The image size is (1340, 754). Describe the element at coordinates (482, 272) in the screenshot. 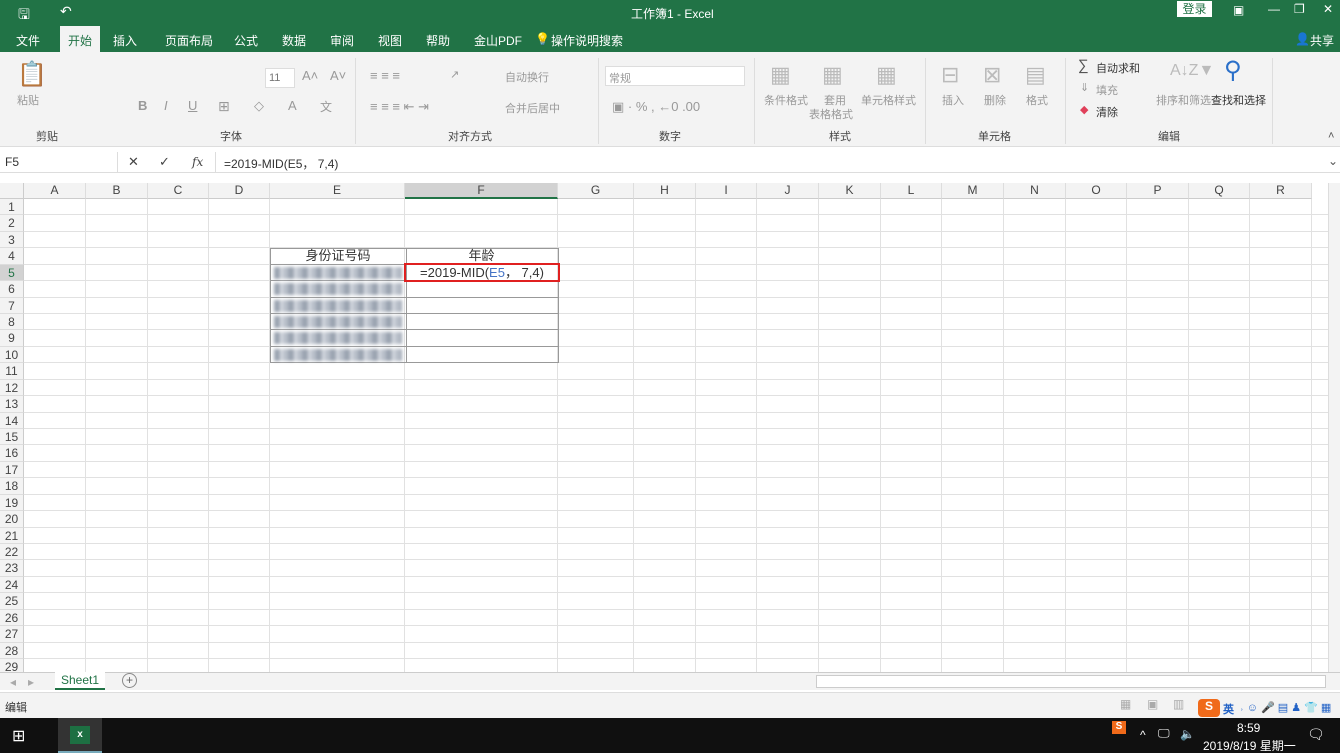

I see `cell-f5-editing: =2019-MID(E5， 7,4)` at that location.